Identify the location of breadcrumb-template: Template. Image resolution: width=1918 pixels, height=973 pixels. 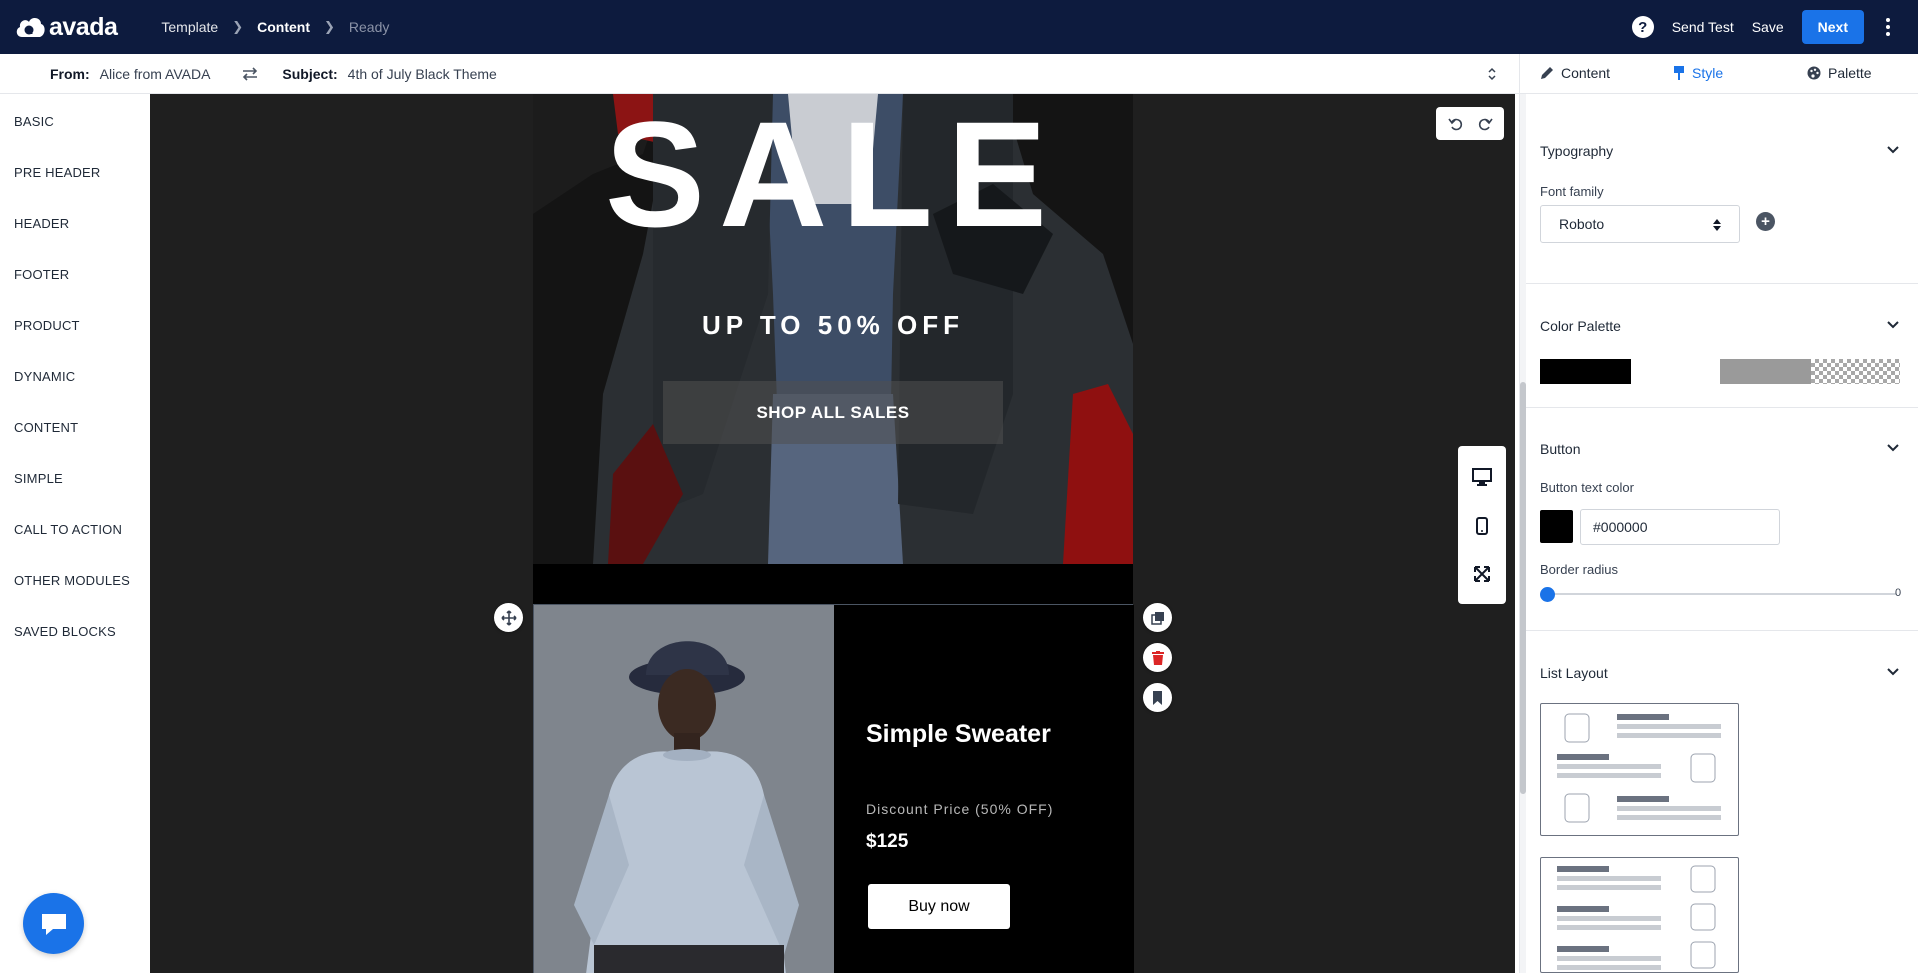
(189, 27).